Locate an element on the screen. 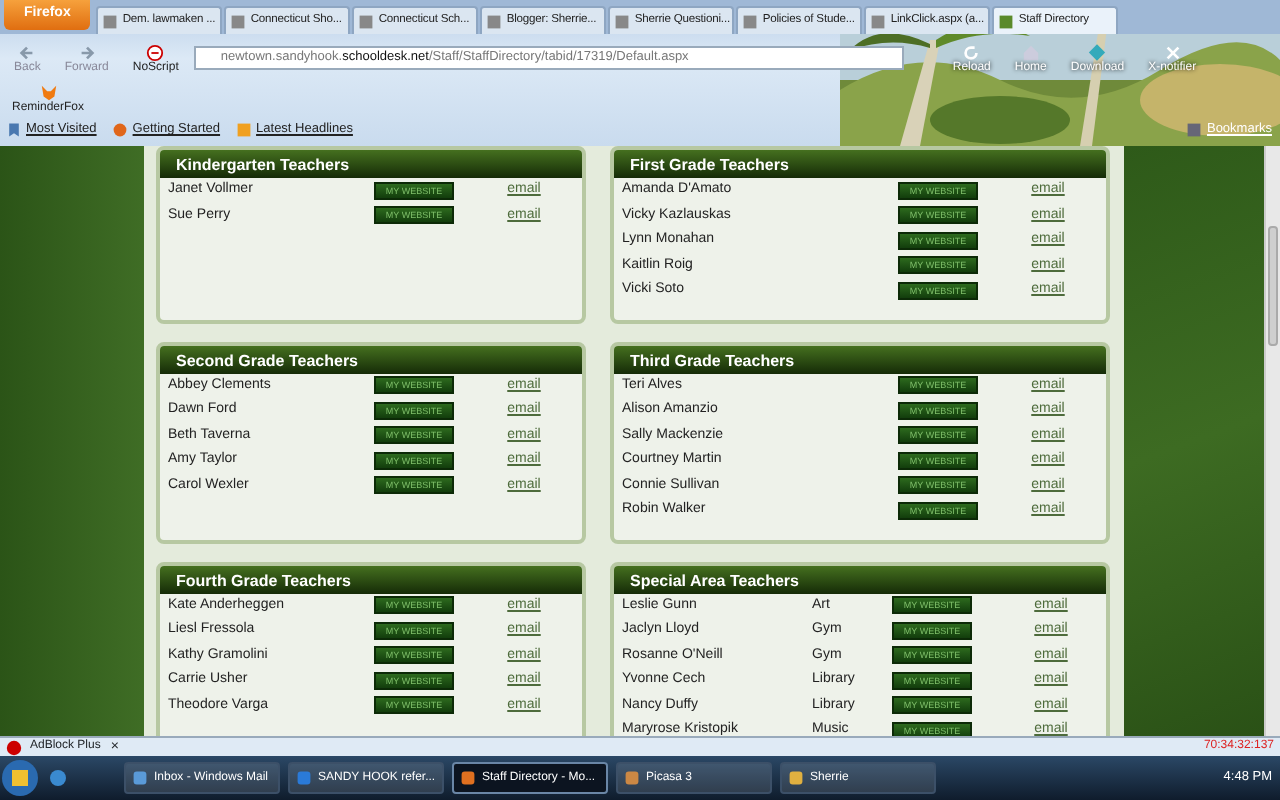  shield-icon is located at coordinates (155, 52).